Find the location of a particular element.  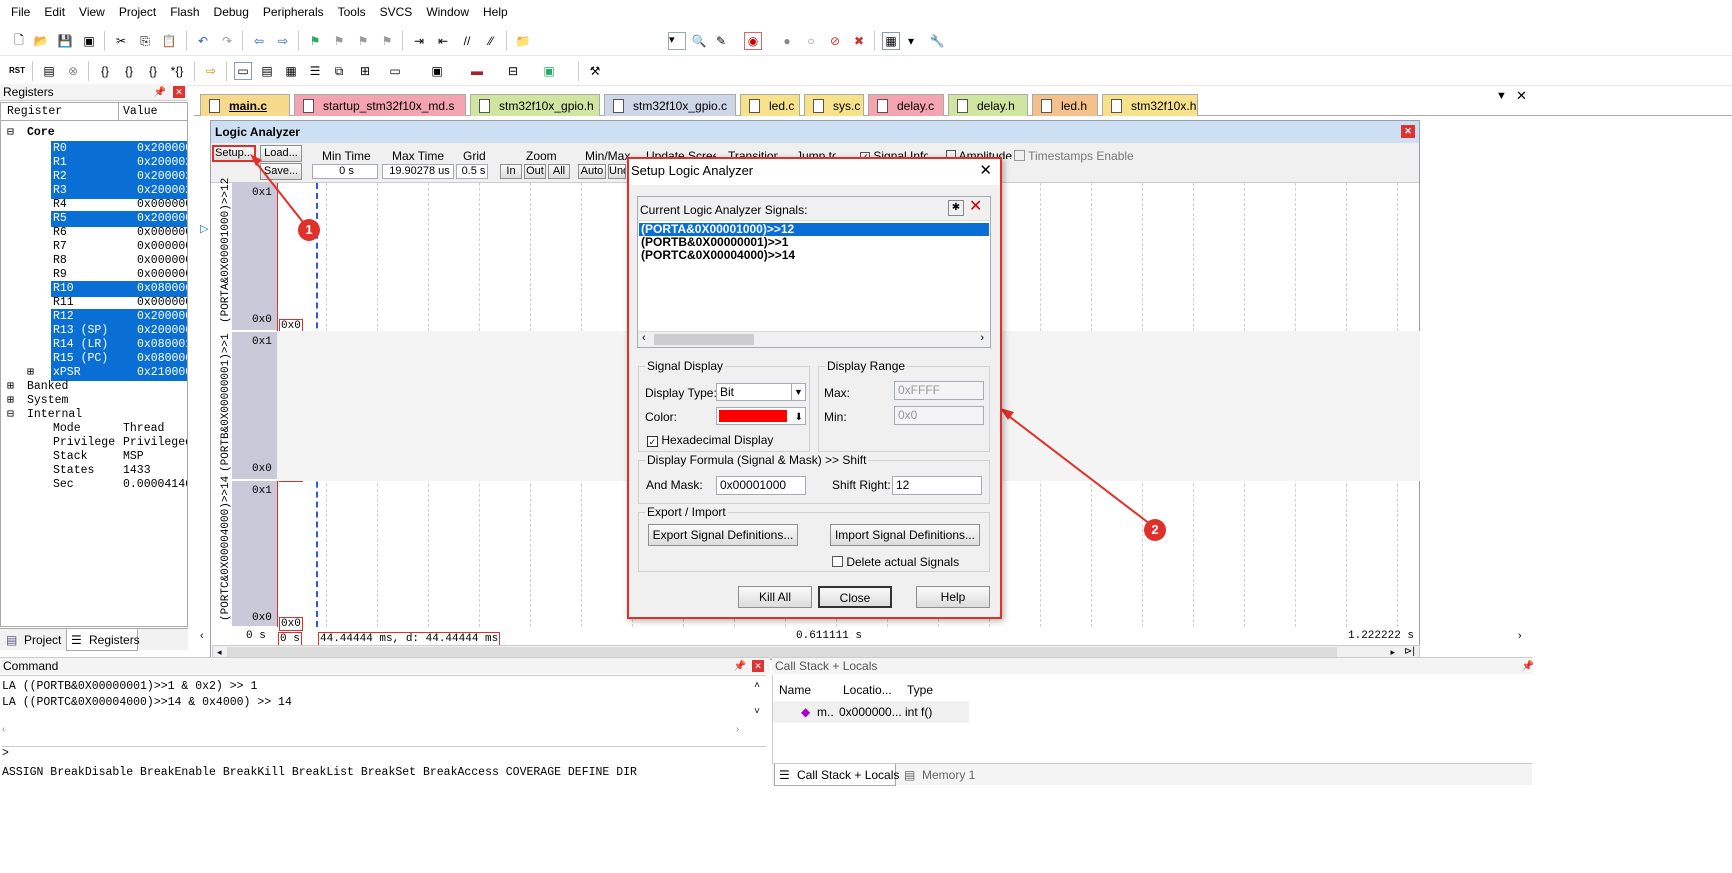

callstack-row: ◆ m.. 0x000000... int f() is located at coordinates (871, 712).